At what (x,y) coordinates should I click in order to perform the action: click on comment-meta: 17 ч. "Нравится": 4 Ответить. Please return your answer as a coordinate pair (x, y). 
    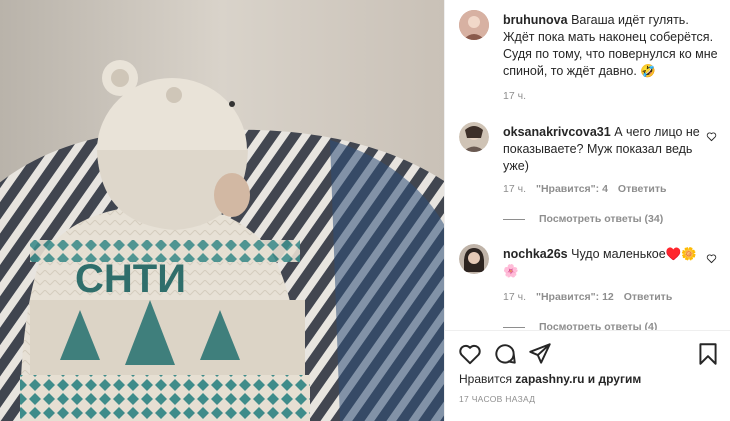
    Looking at the image, I should click on (584, 189).